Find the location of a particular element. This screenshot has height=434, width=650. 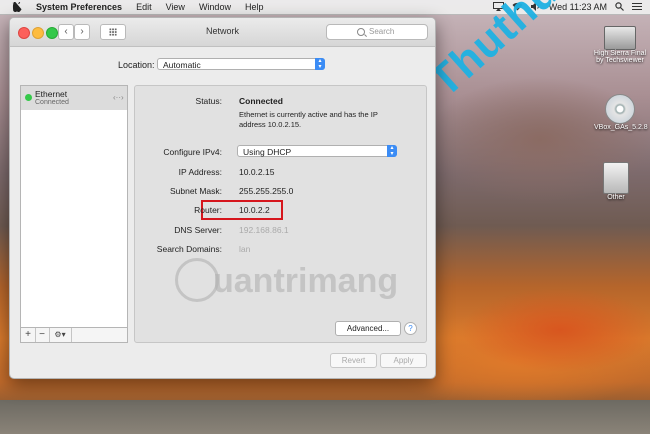

gear-icon: ⚙︎▾ is located at coordinates (60, 334).